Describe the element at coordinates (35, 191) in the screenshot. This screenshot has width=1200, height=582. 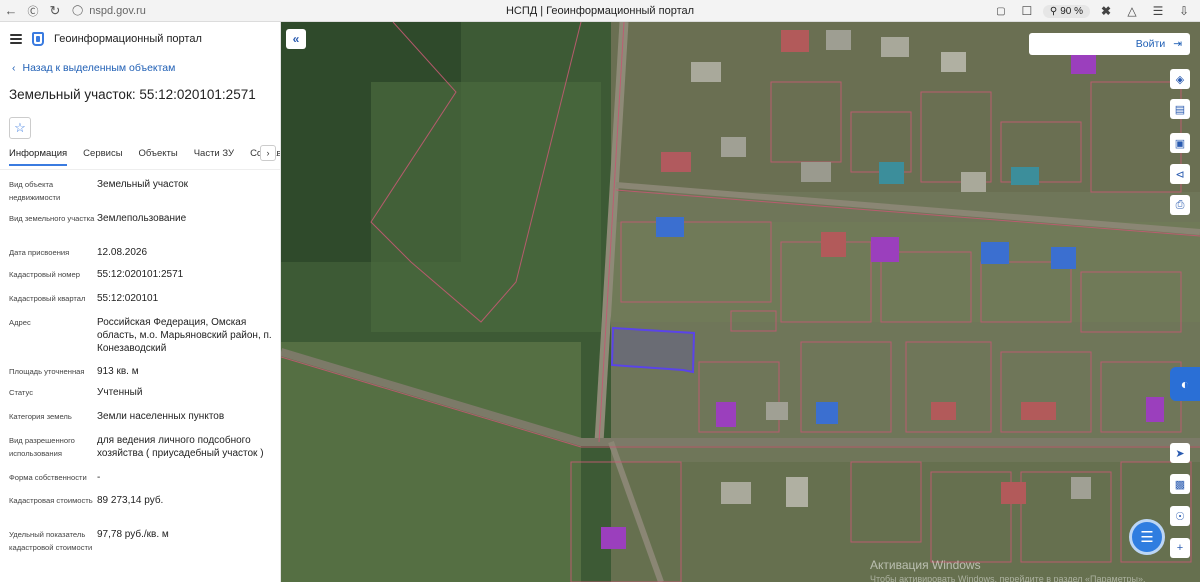
I see `property-label: Вид объекта недвижимости` at that location.